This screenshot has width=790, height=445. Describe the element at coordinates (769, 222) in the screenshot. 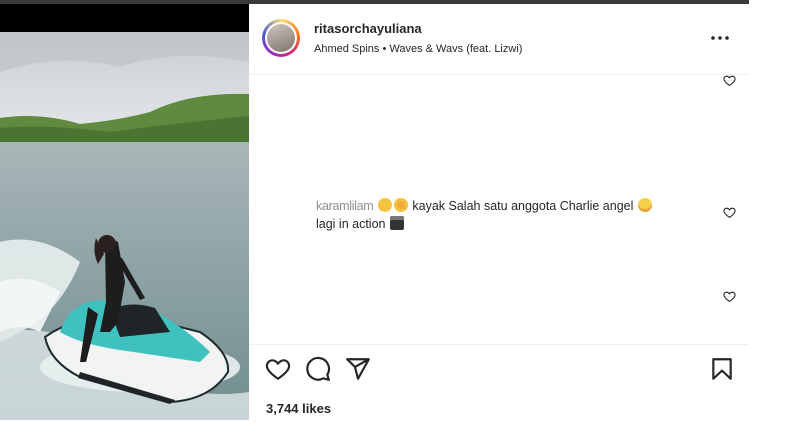

I see `page-margin` at that location.